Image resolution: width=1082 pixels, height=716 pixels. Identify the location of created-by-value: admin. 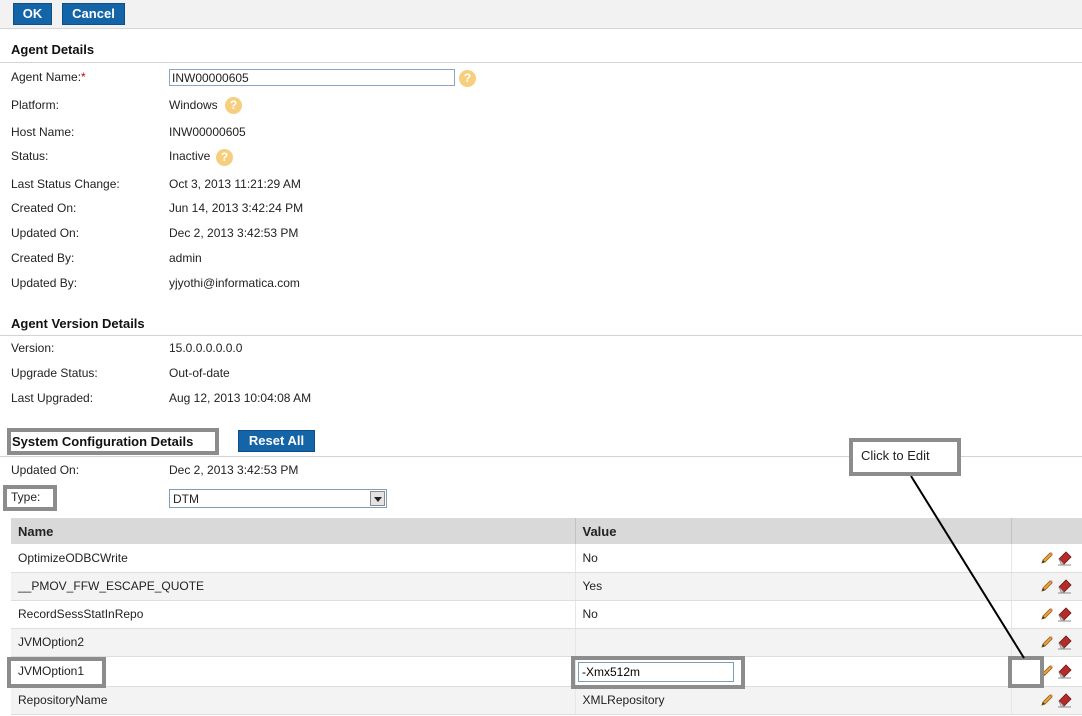
(185, 258).